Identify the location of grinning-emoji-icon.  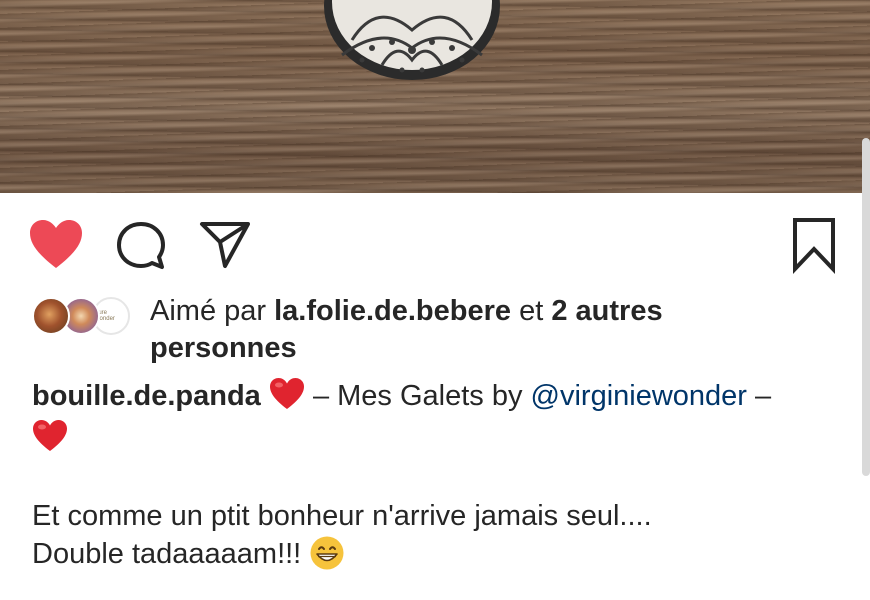
(327, 553).